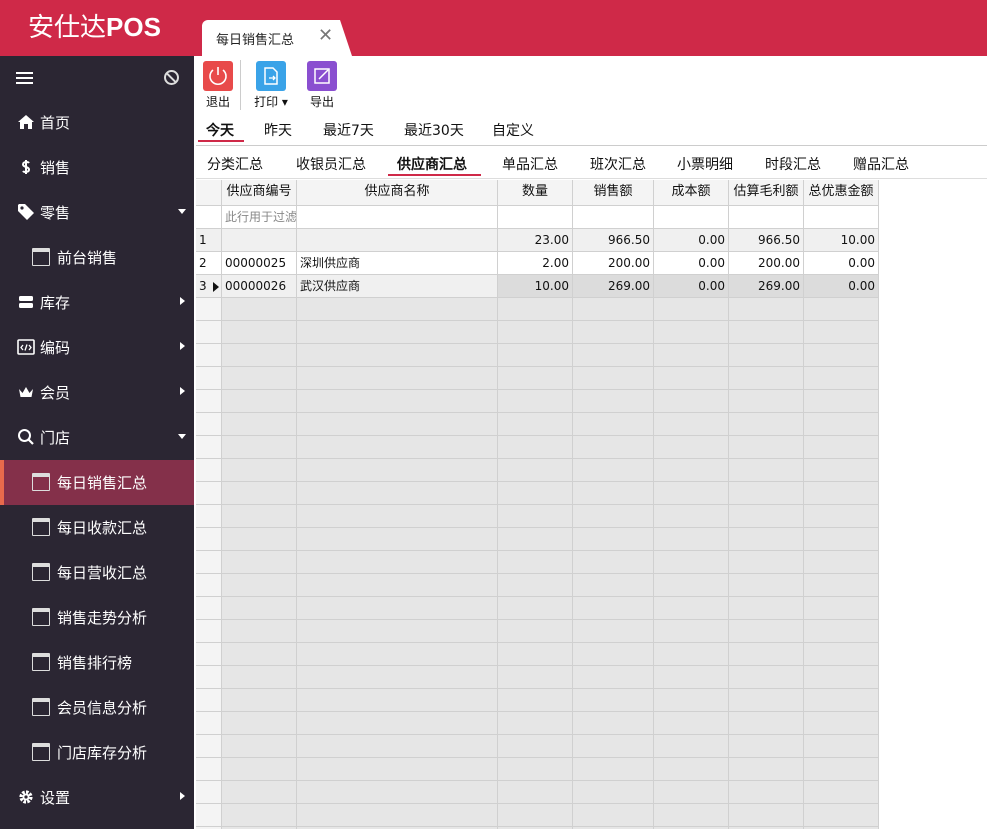 The image size is (987, 829). What do you see at coordinates (691, 193) in the screenshot?
I see `column-header: 成本额` at bounding box center [691, 193].